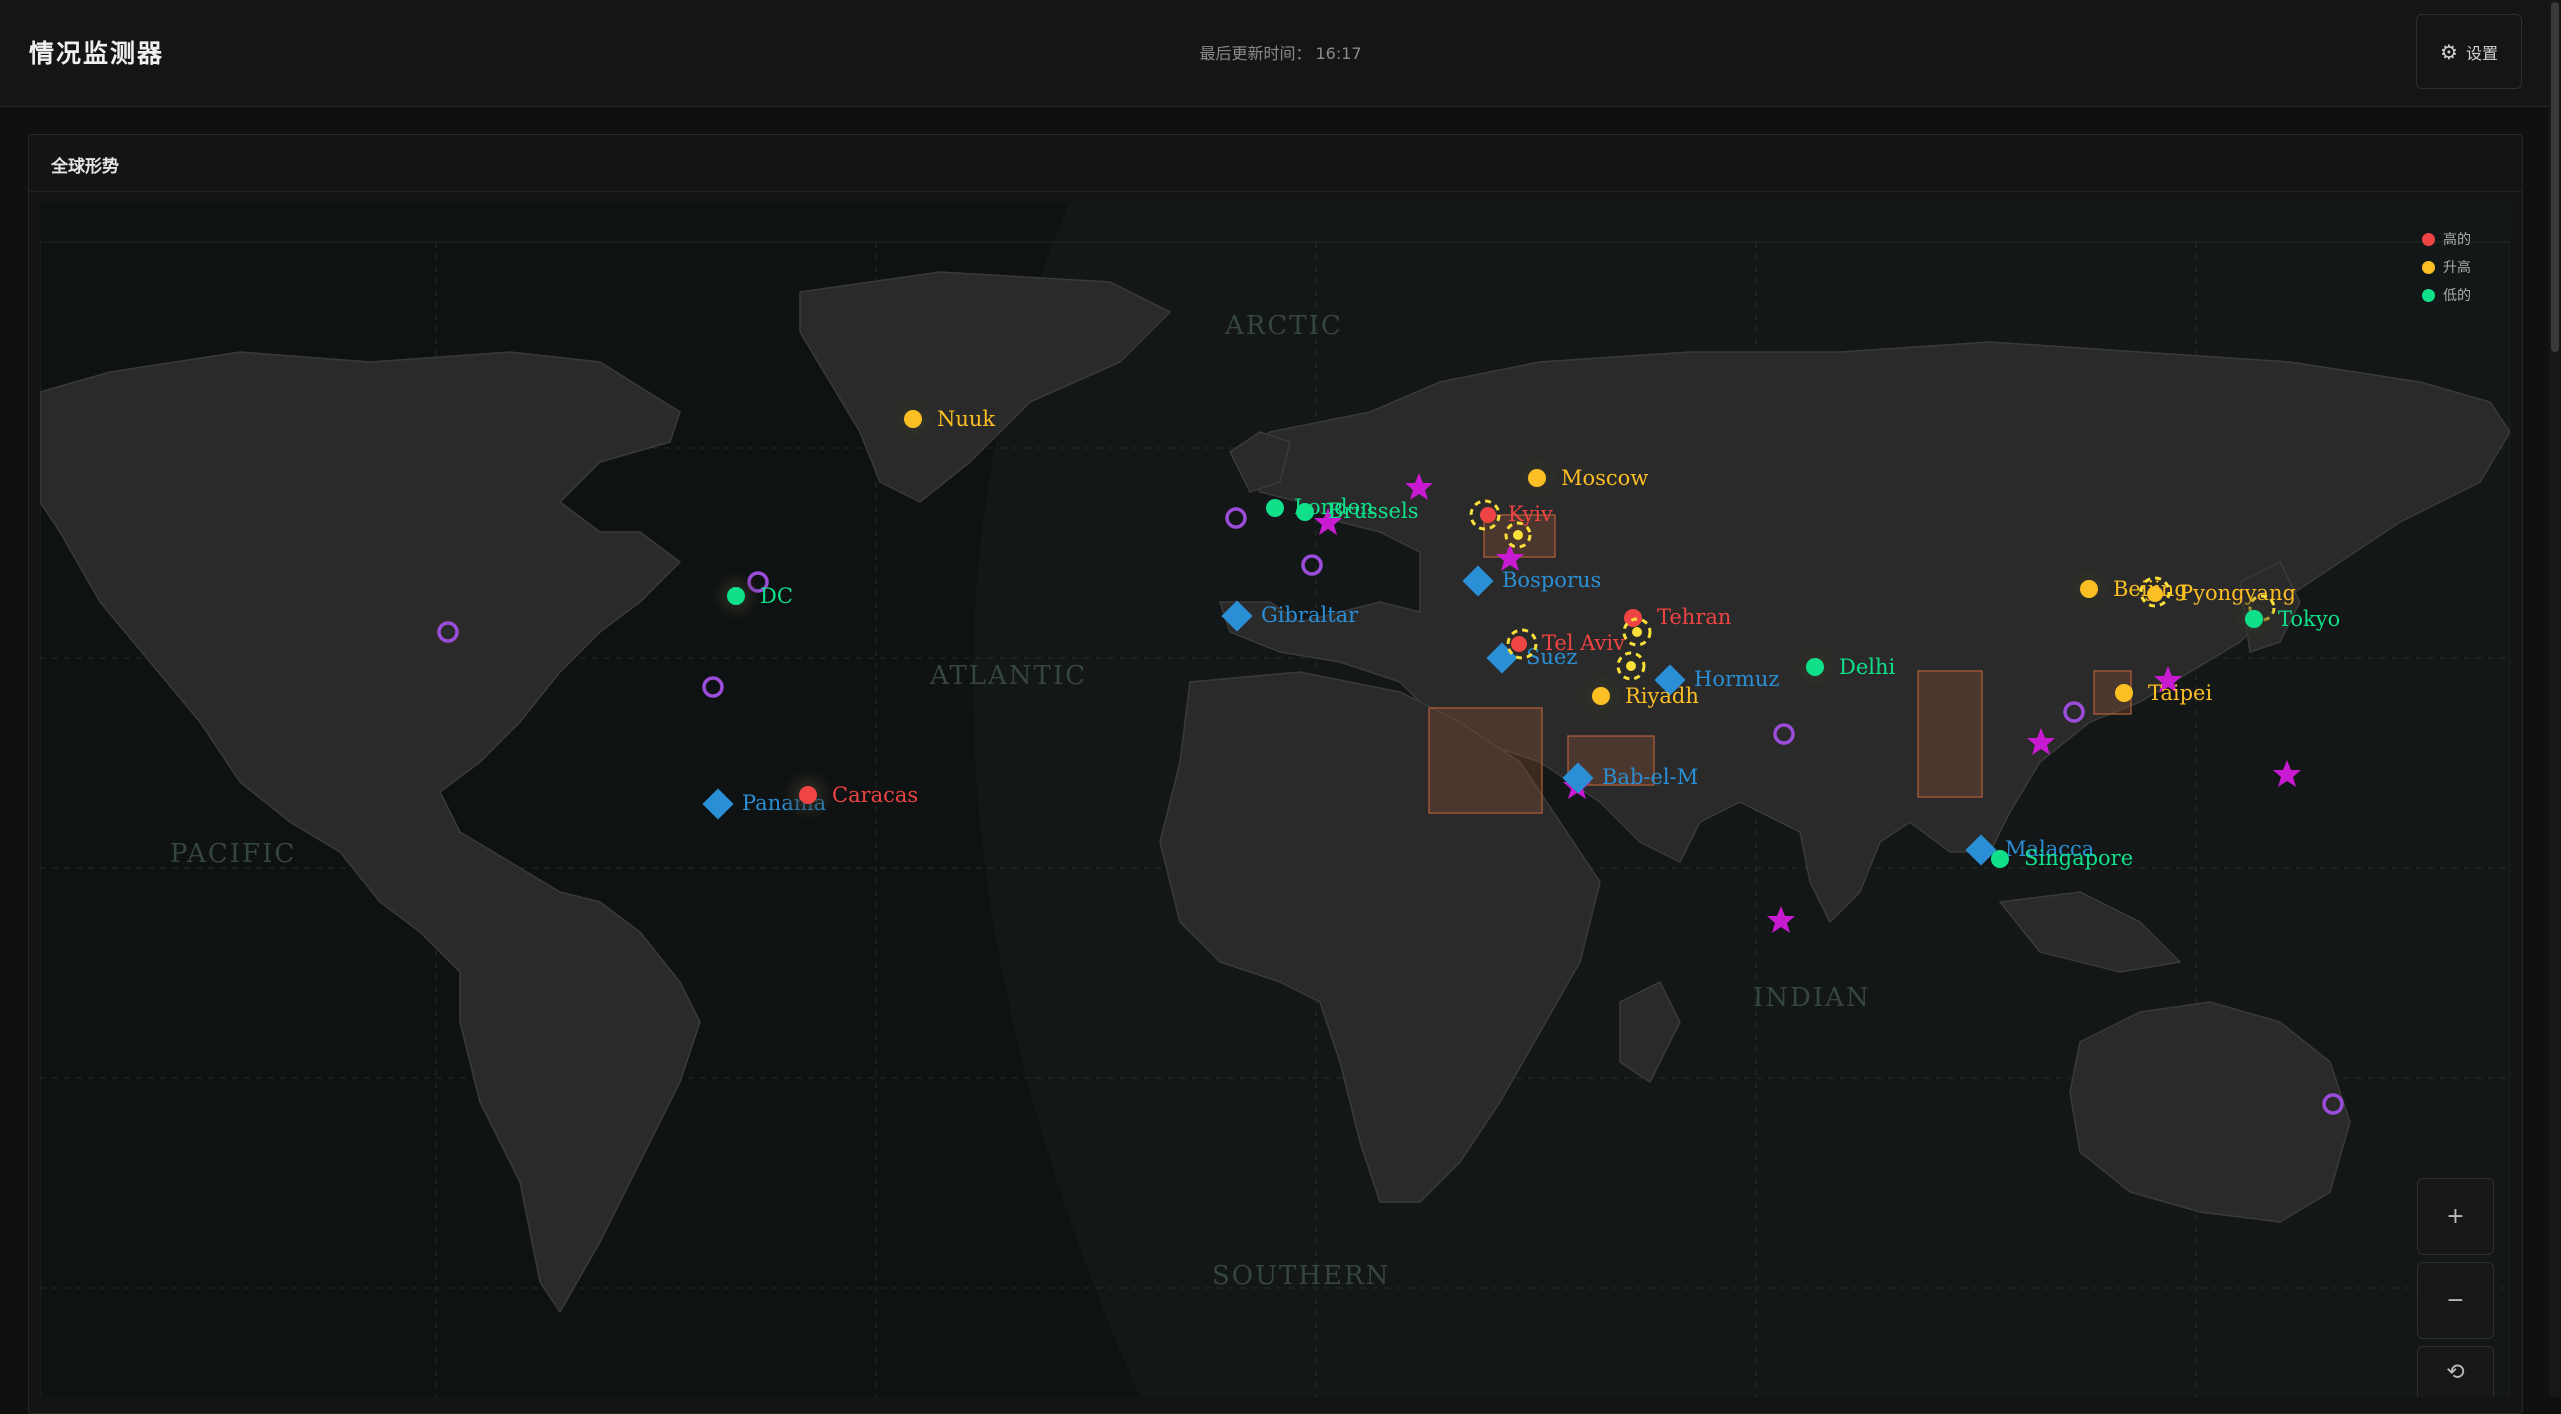 The width and height of the screenshot is (2561, 1414). Describe the element at coordinates (1583, 643) in the screenshot. I see `hotspot-label: Tel Aviv` at that location.